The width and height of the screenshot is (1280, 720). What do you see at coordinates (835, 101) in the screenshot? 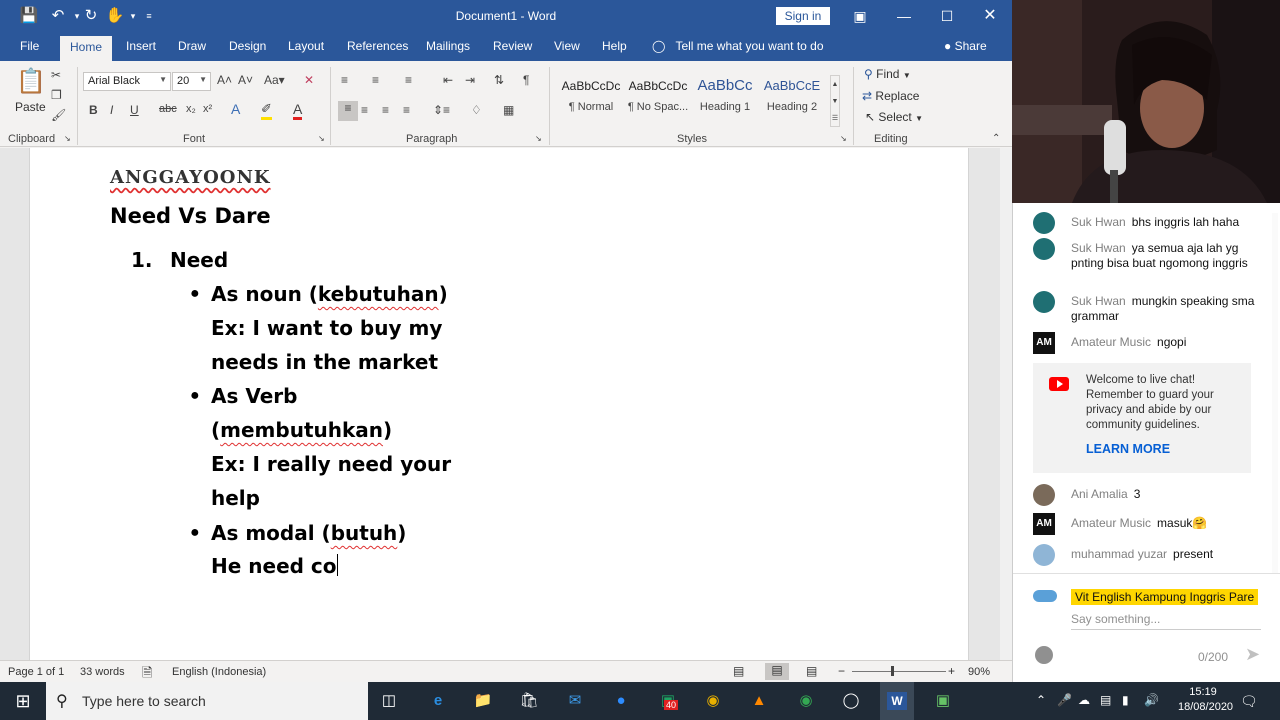
I see `styles-scroll-icon: ▲ ▼ ☰` at bounding box center [835, 101].